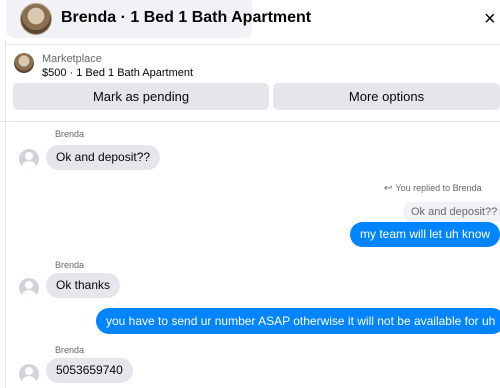 The width and height of the screenshot is (500, 388). I want to click on more-options-button: More options, so click(386, 96).